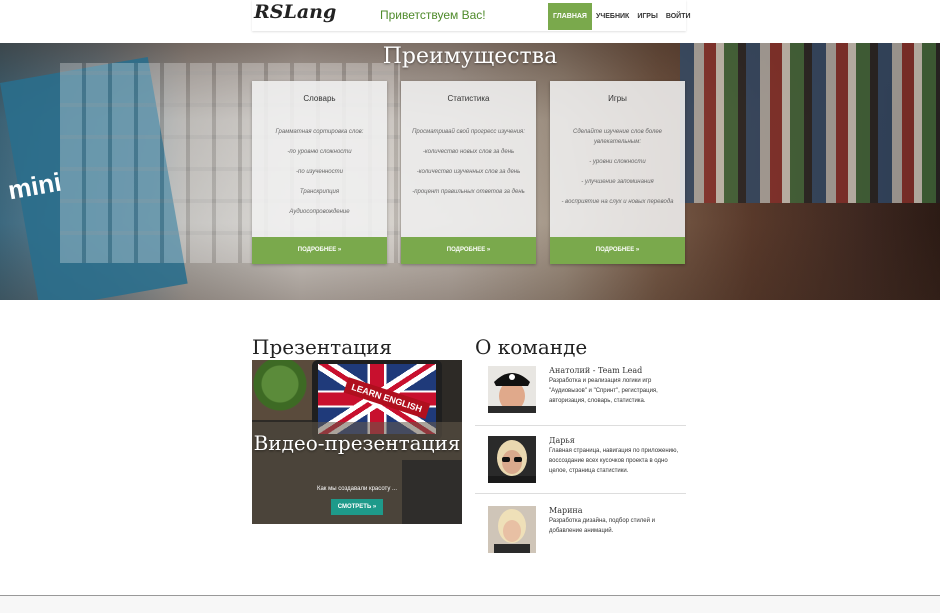 The height and width of the screenshot is (613, 940). What do you see at coordinates (433, 15) in the screenshot?
I see `greeting-text: Приветствуем Вас!` at bounding box center [433, 15].